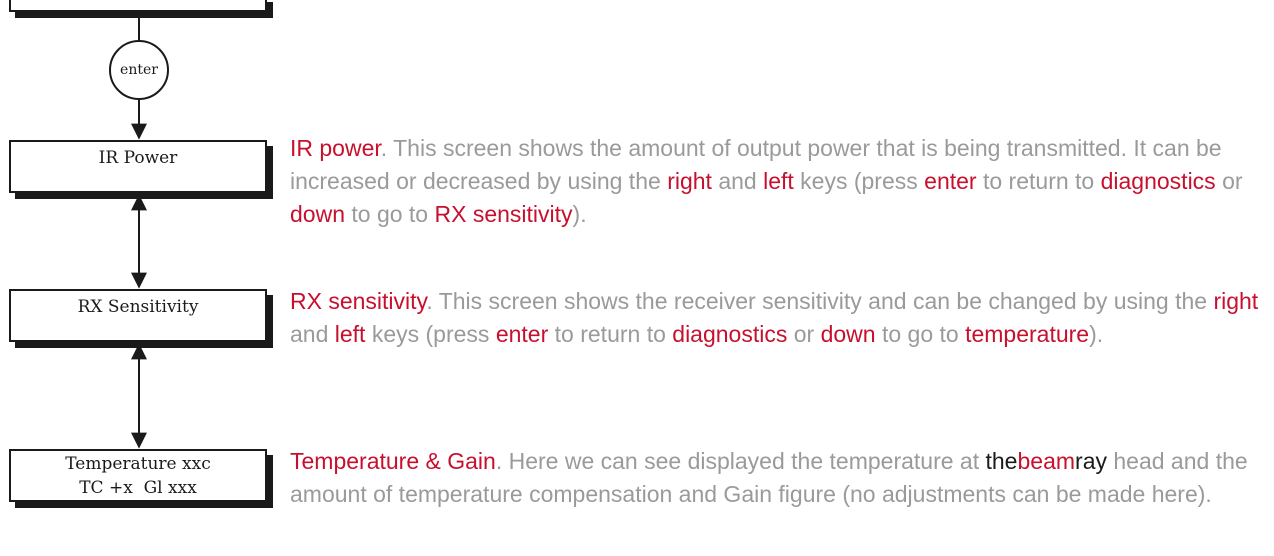 The image size is (1274, 556). Describe the element at coordinates (138, 487) in the screenshot. I see `temperature-box-line2: TC +x Gl xxx` at that location.